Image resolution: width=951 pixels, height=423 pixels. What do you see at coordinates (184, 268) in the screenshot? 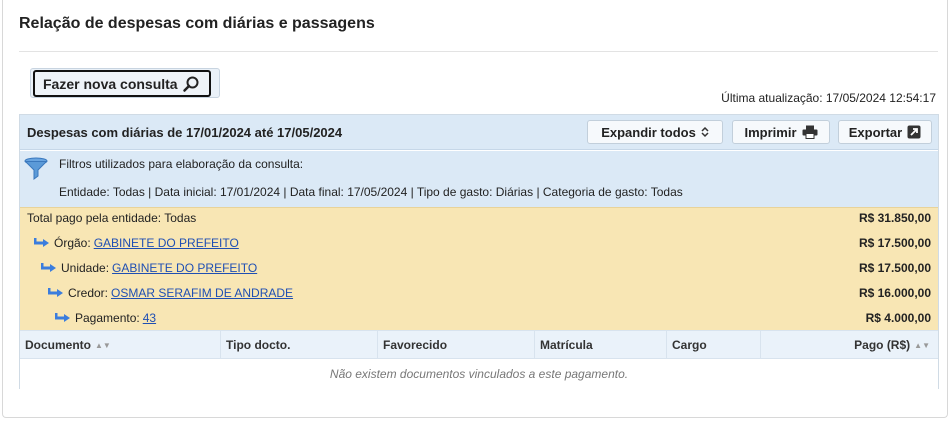
I see `unidade-link: GABINETE DO PREFEITO` at bounding box center [184, 268].